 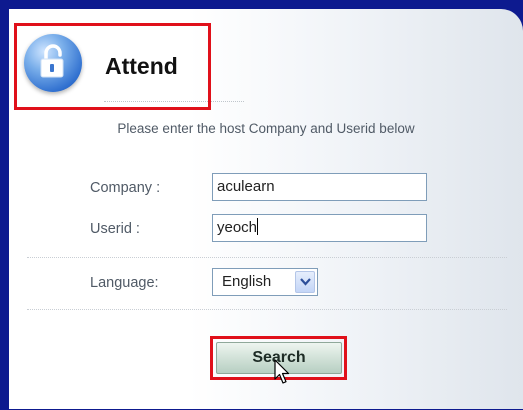 What do you see at coordinates (112, 66) in the screenshot?
I see `highlight-box-header` at bounding box center [112, 66].